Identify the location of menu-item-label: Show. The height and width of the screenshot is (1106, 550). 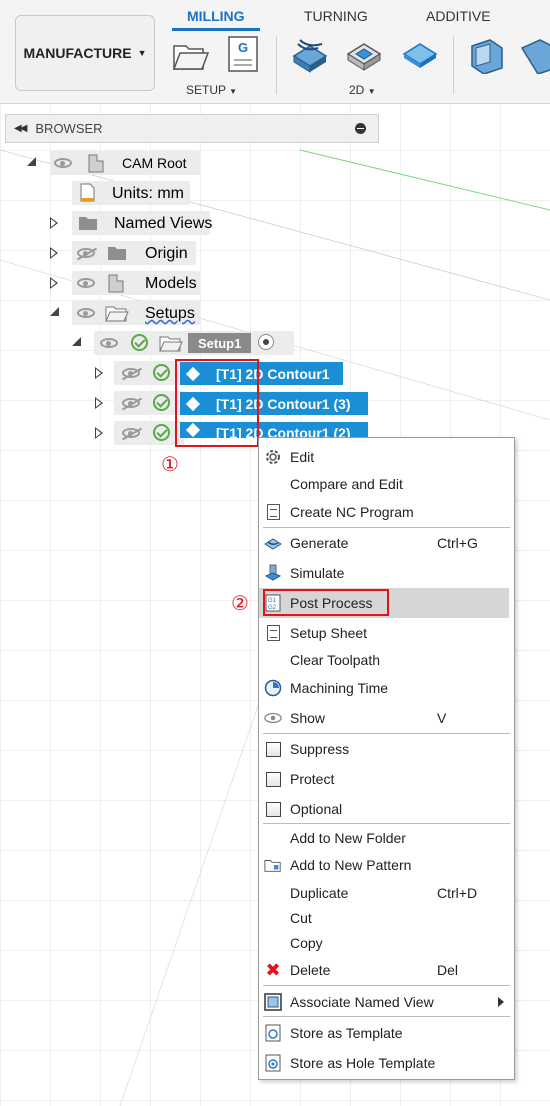
(308, 718).